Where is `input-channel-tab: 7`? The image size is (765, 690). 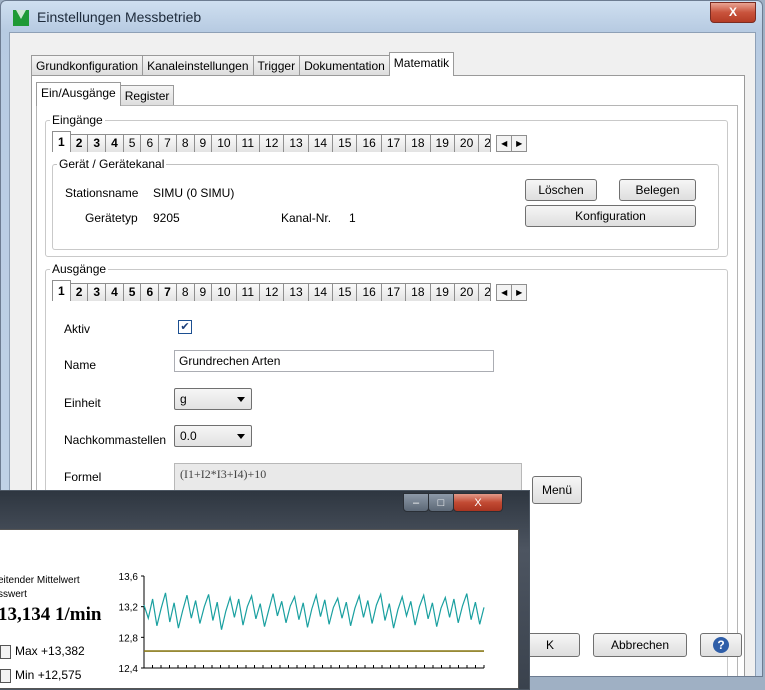 input-channel-tab: 7 is located at coordinates (167, 143).